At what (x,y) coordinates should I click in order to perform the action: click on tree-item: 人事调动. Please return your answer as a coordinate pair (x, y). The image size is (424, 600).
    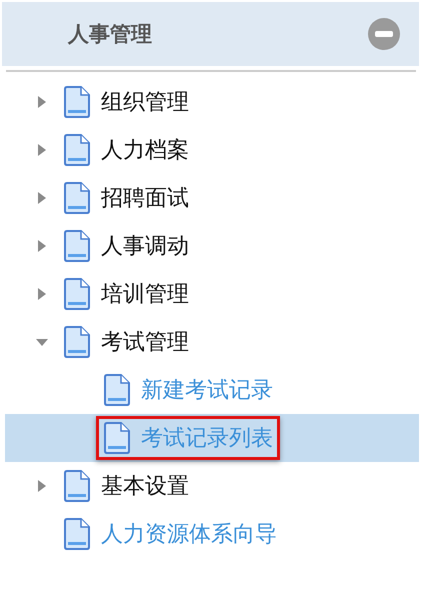
    Looking at the image, I should click on (145, 246).